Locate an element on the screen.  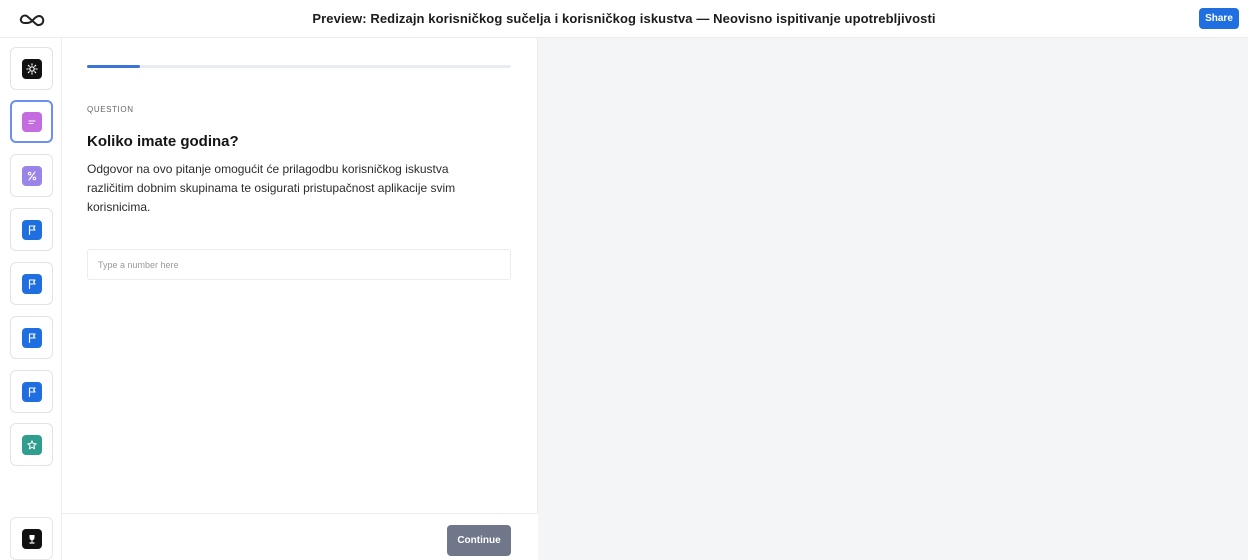
sun-icon is located at coordinates (32, 69).